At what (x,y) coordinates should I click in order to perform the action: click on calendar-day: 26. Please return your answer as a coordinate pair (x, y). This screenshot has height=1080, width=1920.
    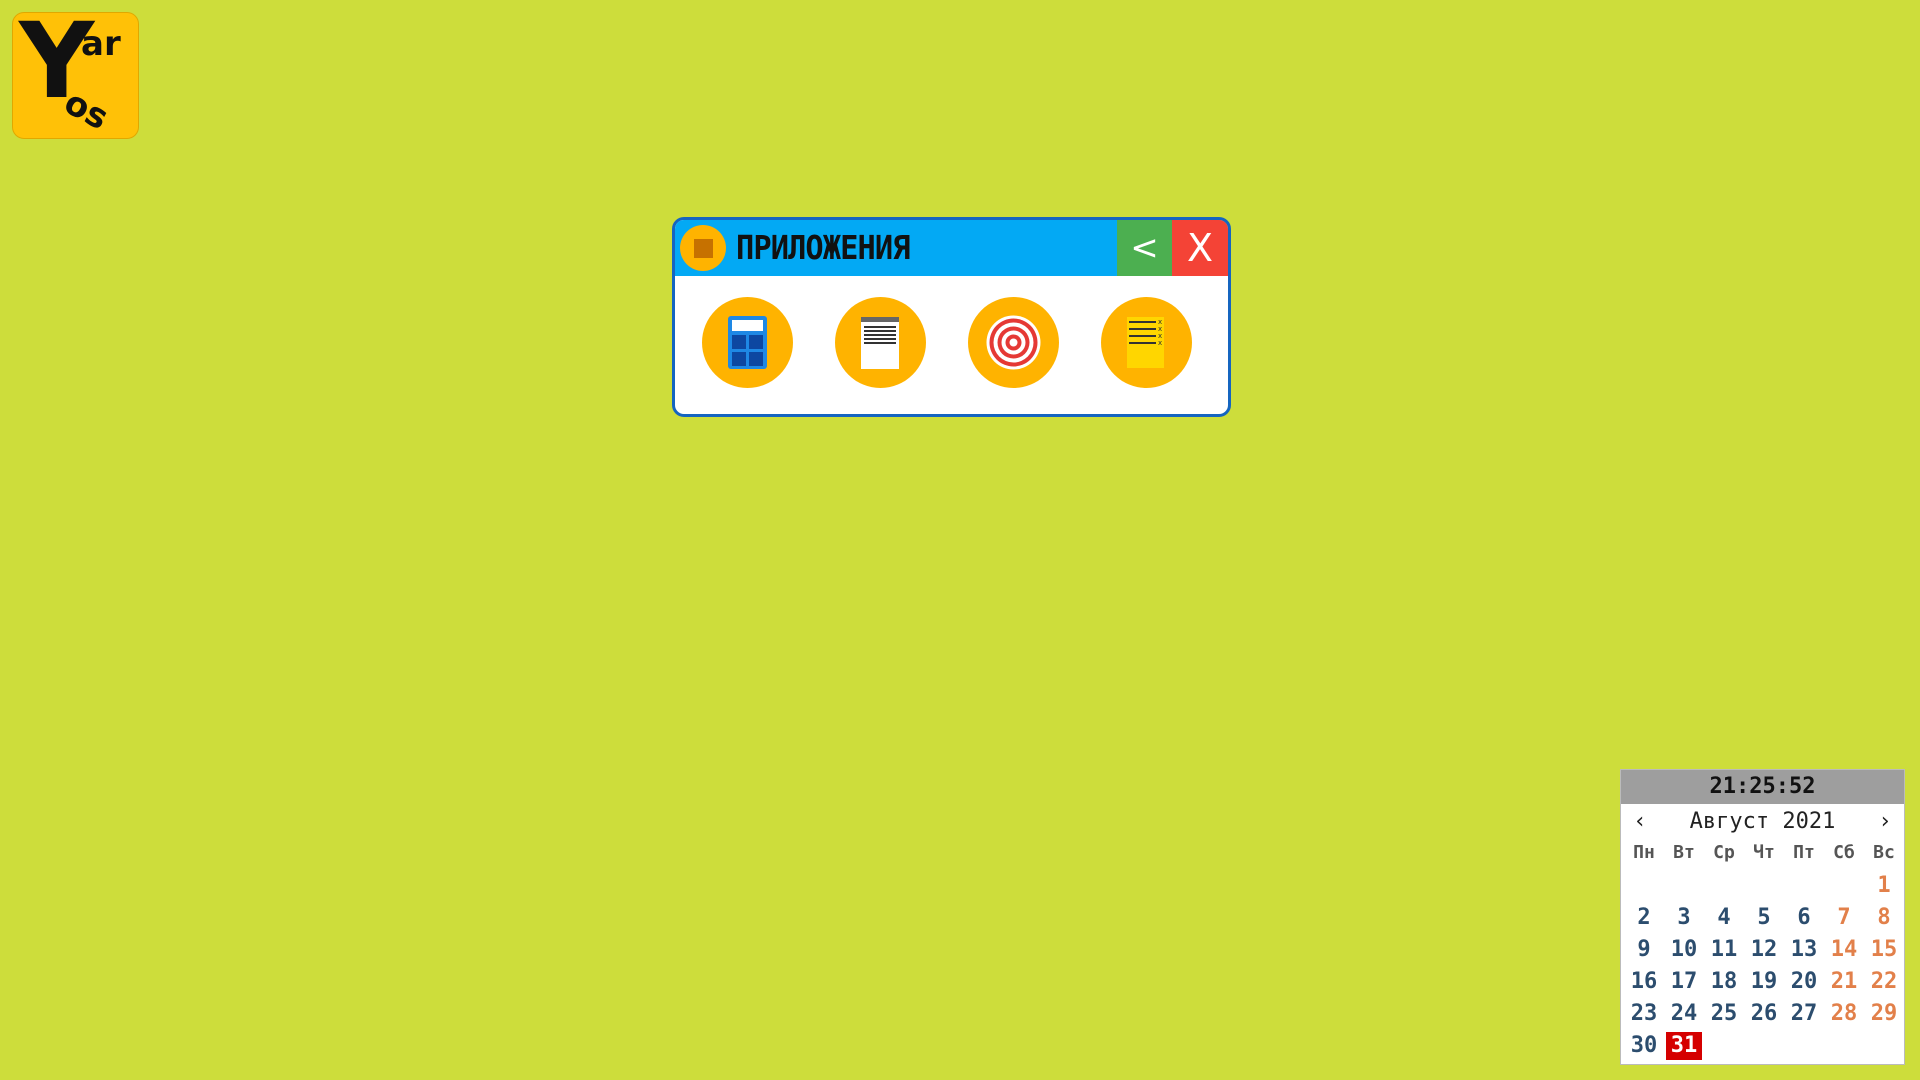
    Looking at the image, I should click on (1764, 1014).